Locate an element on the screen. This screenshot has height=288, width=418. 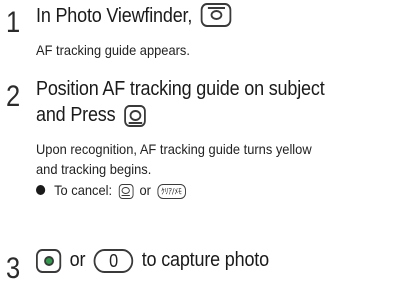
shutter-key-icon is located at coordinates (49, 260).